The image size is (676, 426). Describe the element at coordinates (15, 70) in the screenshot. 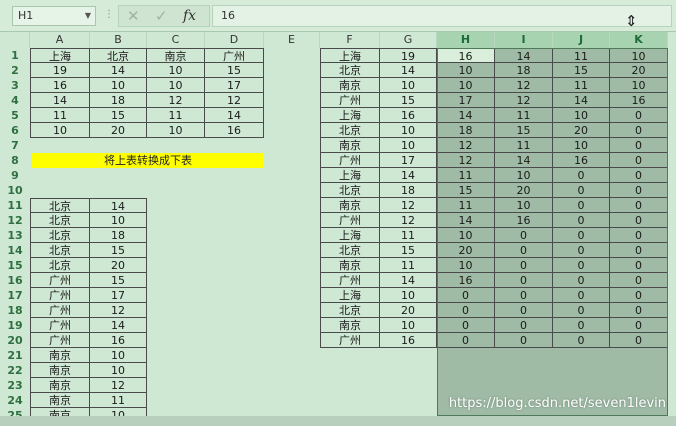

I see `row-header-2: 2` at that location.